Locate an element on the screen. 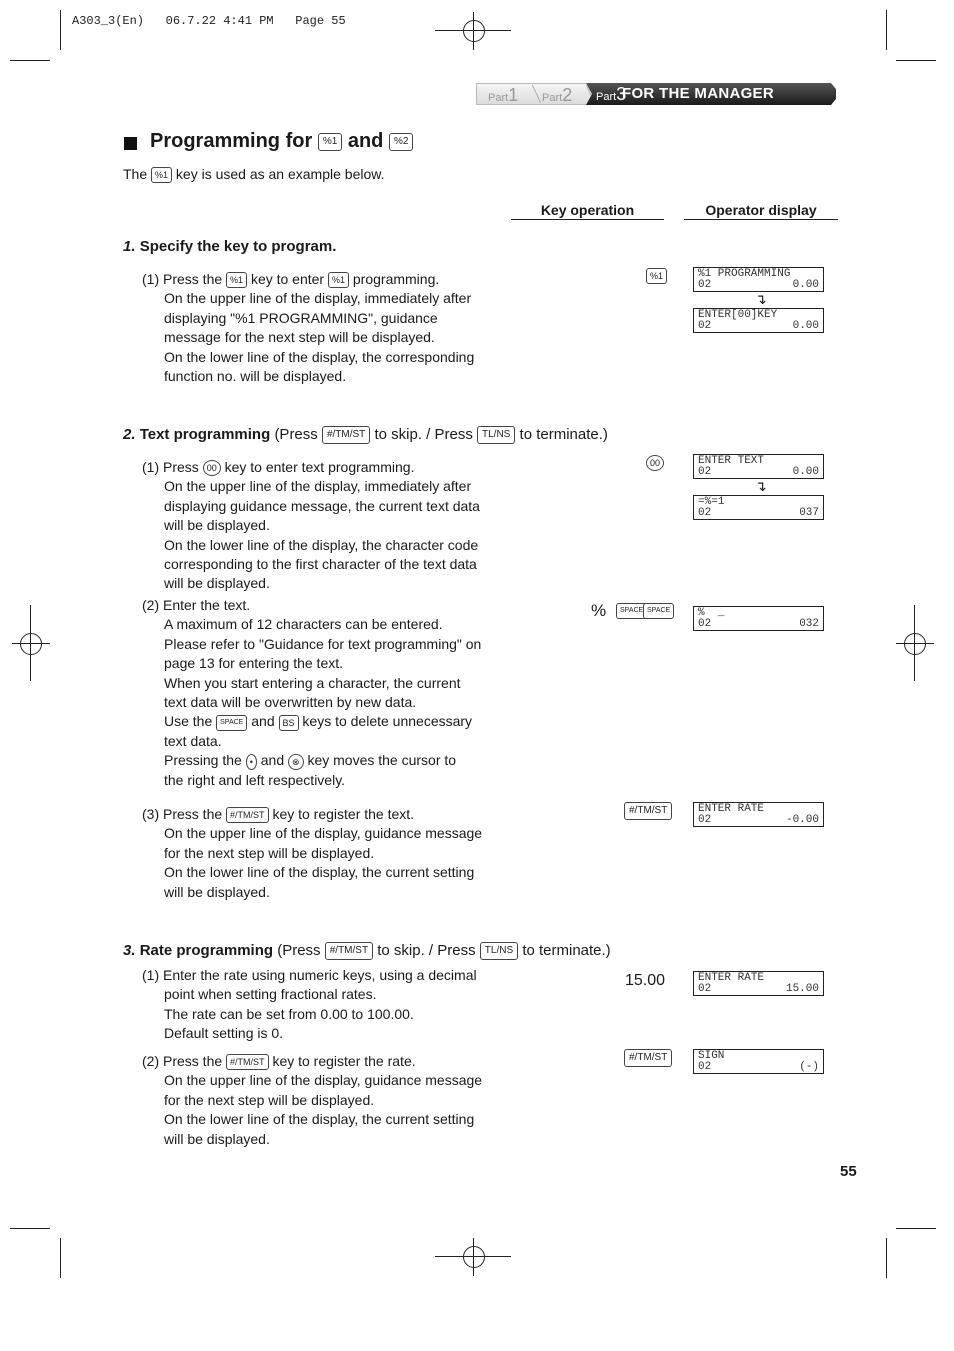  operator-display: %1 PROGRAMMING 02 0.00 is located at coordinates (758, 279).